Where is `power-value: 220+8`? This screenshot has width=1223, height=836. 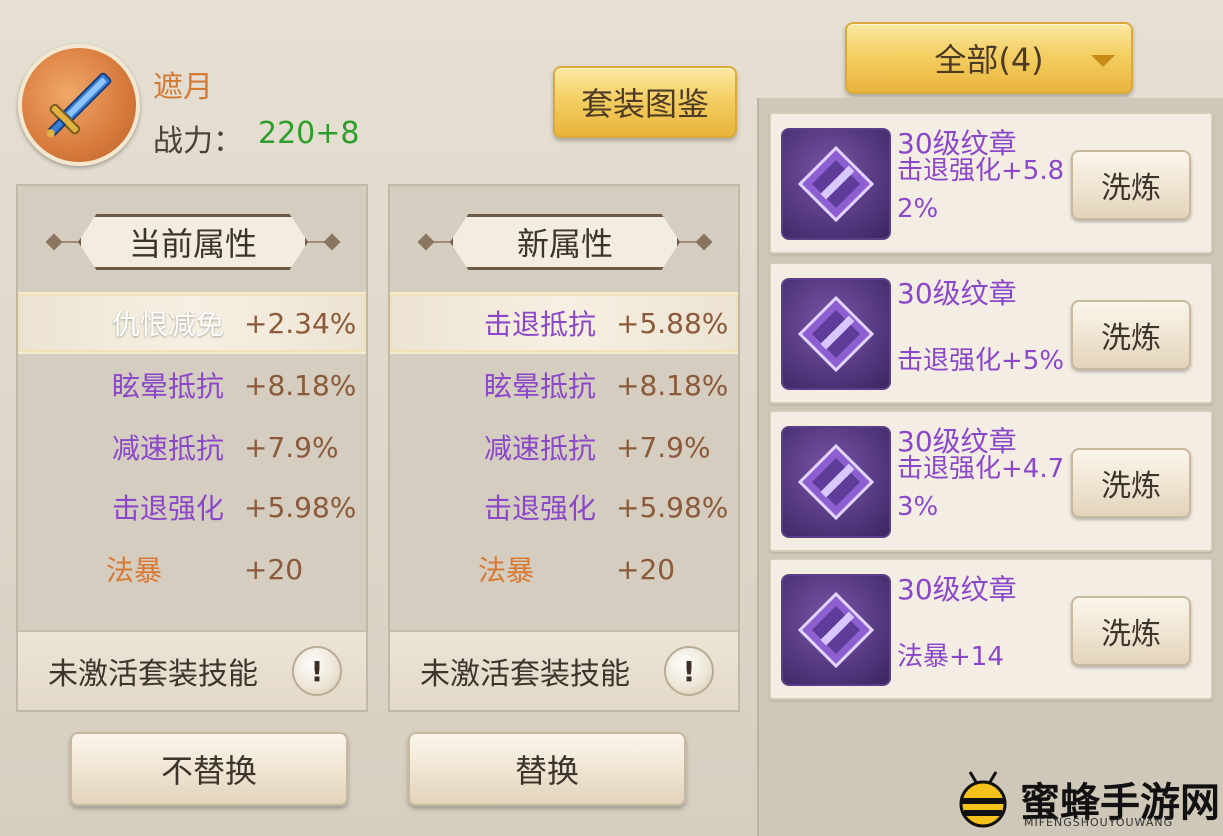
power-value: 220+8 is located at coordinates (309, 133).